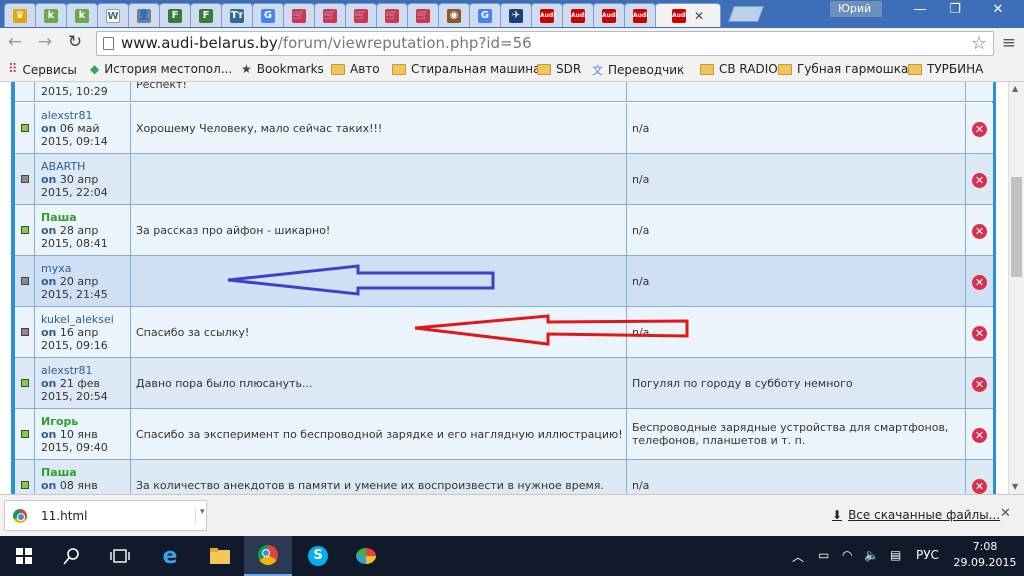 This screenshot has height=576, width=1024. Describe the element at coordinates (318, 556) in the screenshot. I see `taskbar-skype: S` at that location.